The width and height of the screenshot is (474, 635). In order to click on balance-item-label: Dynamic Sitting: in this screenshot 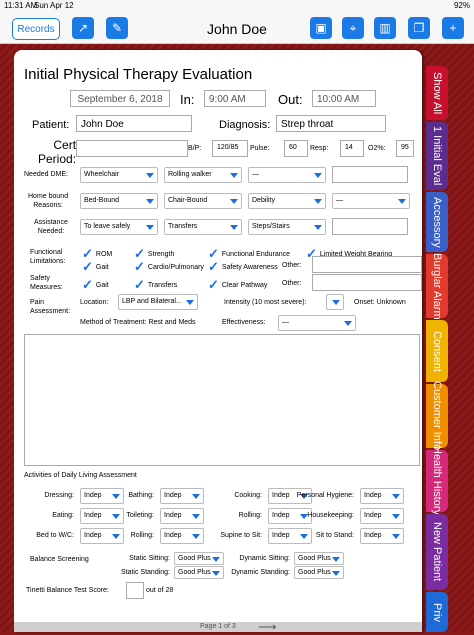, I will do `click(264, 558)`.